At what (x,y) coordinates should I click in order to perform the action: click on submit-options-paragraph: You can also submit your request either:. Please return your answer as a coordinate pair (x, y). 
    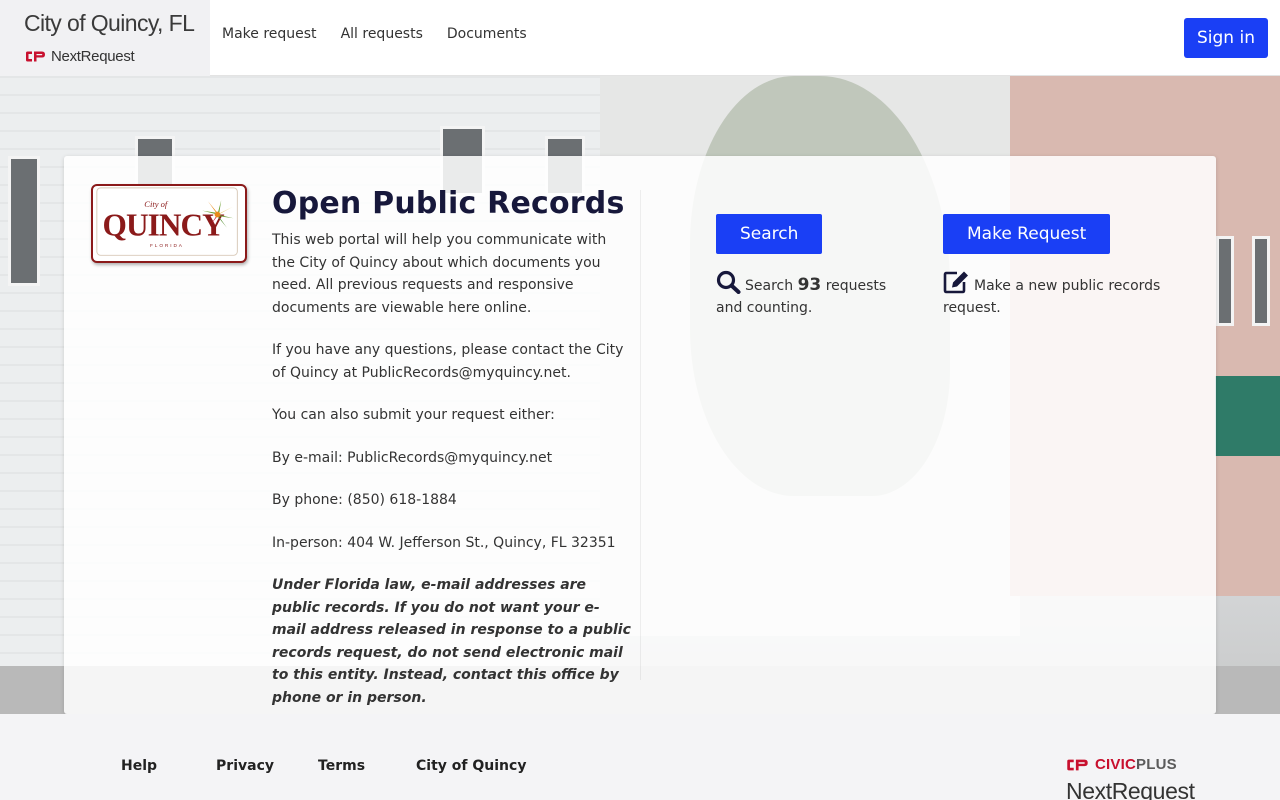
    Looking at the image, I should click on (413, 415).